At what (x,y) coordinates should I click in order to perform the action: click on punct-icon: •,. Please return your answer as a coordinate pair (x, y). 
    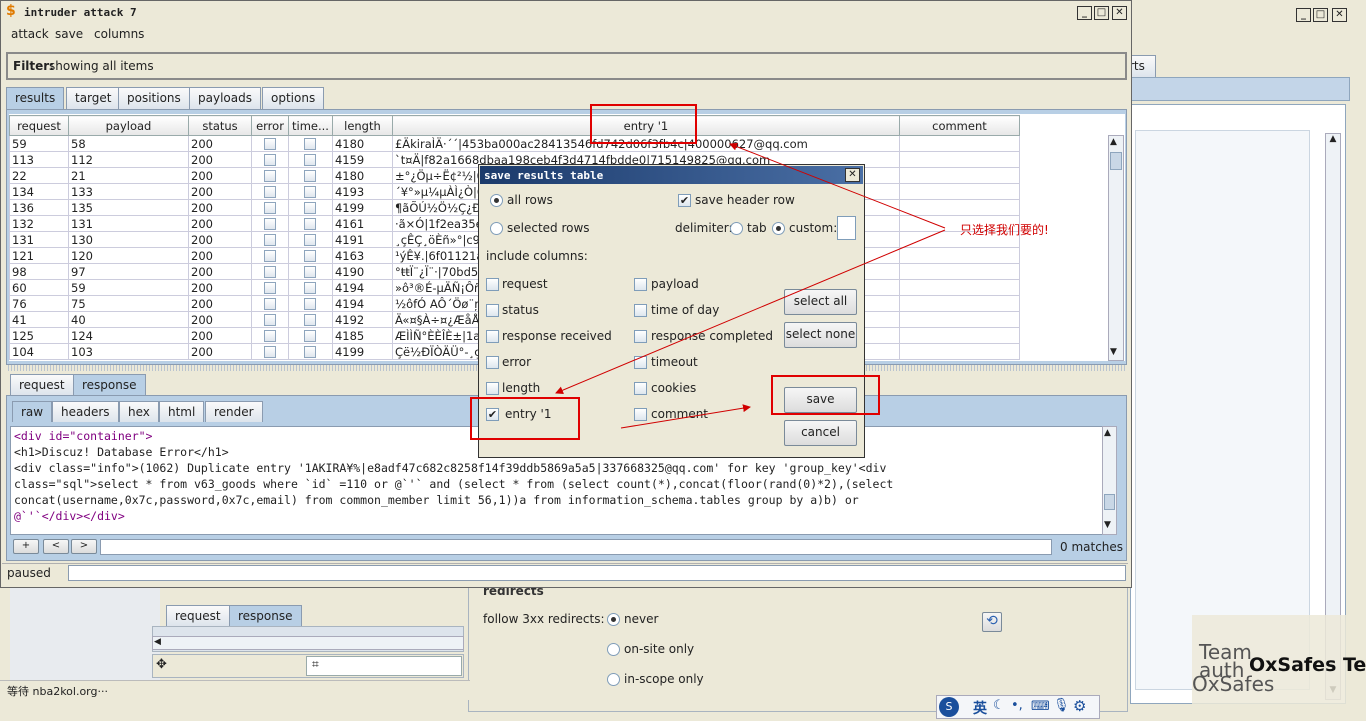
    Looking at the image, I should click on (1017, 705).